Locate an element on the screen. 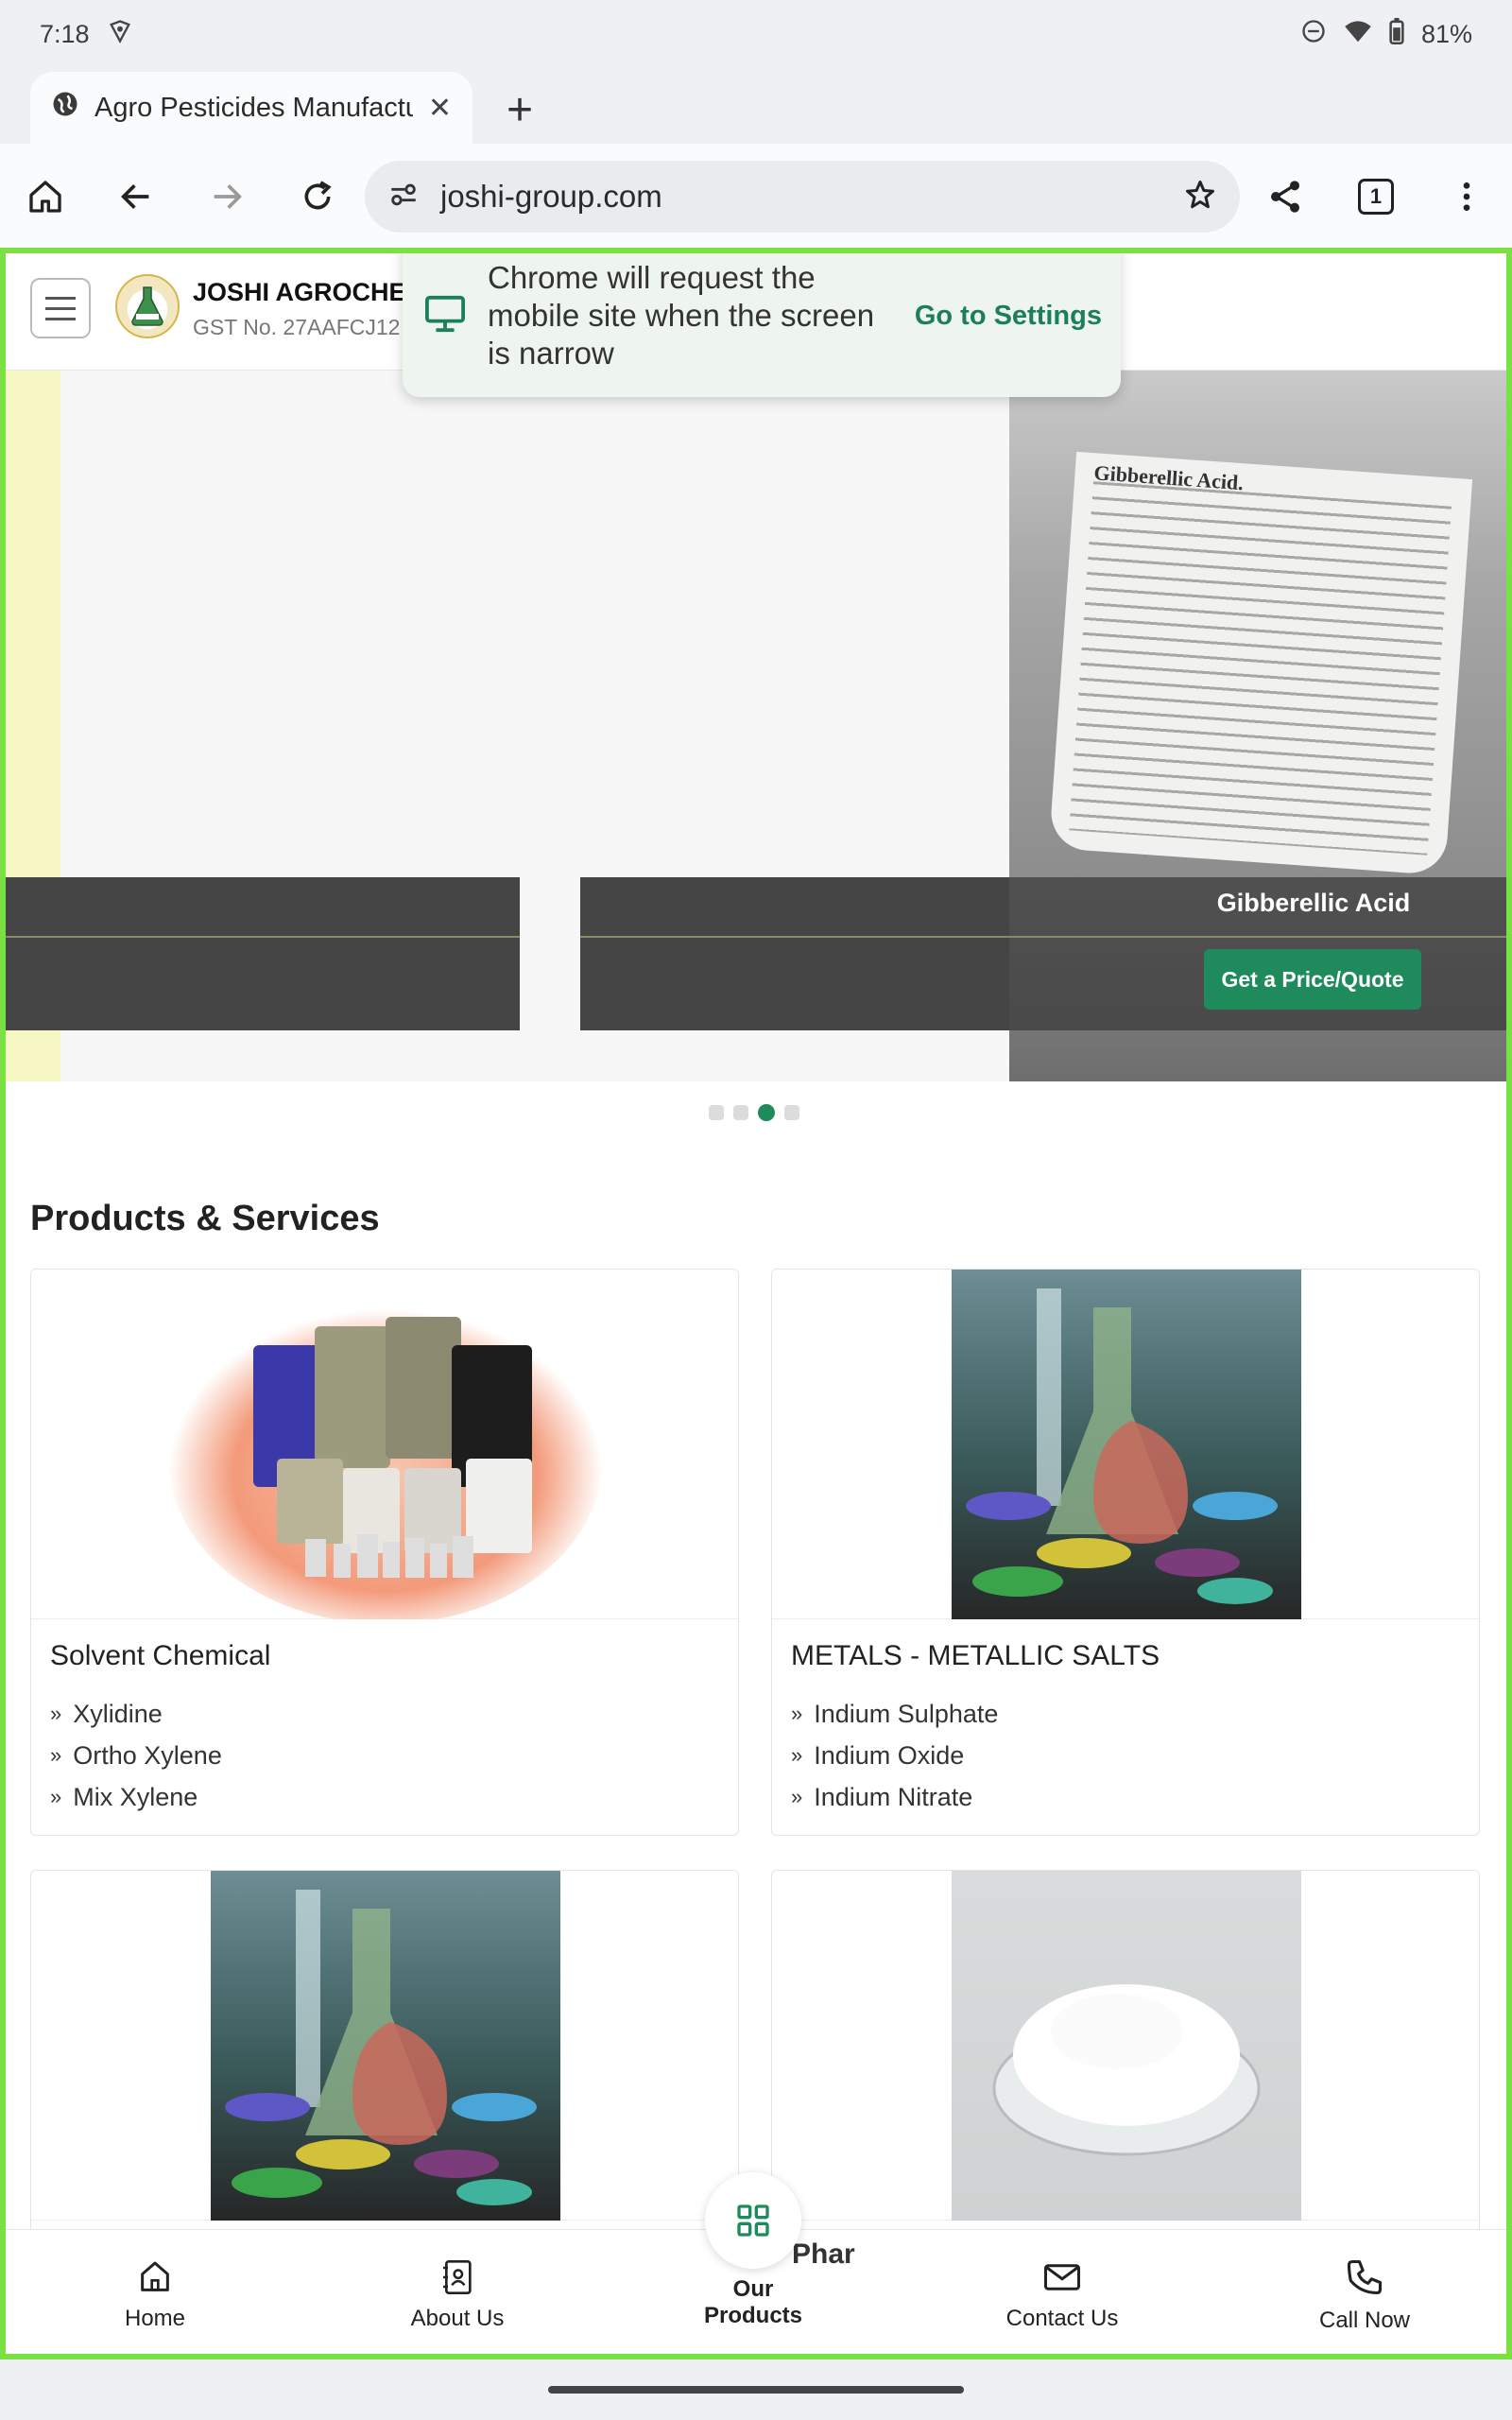  nav-contact-us: Contact Us is located at coordinates (1062, 2292).